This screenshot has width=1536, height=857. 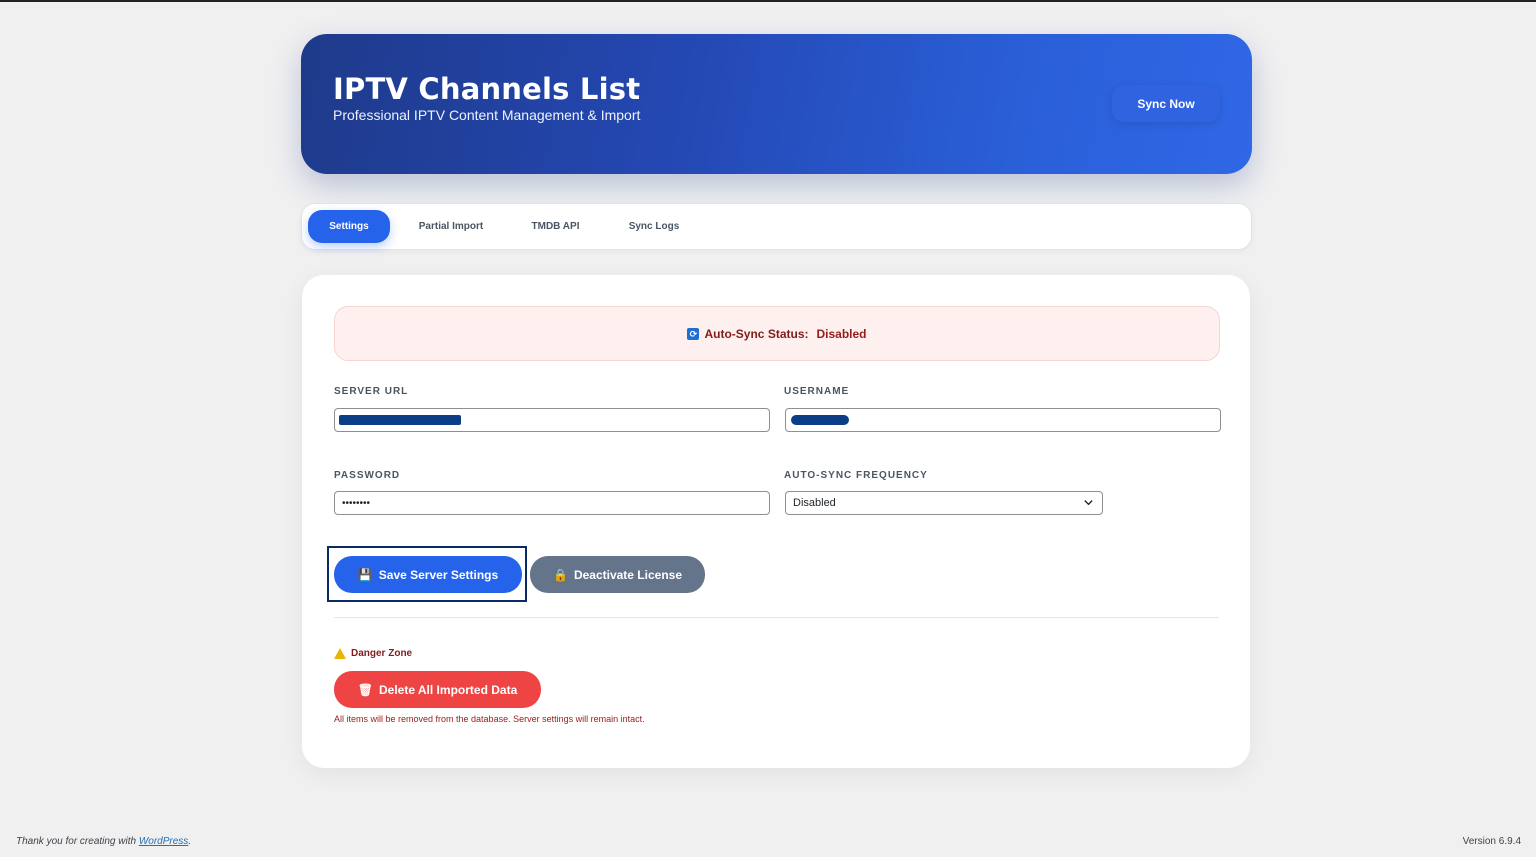 I want to click on footer-thanks-text: Thank you for creating with, so click(x=76, y=841).